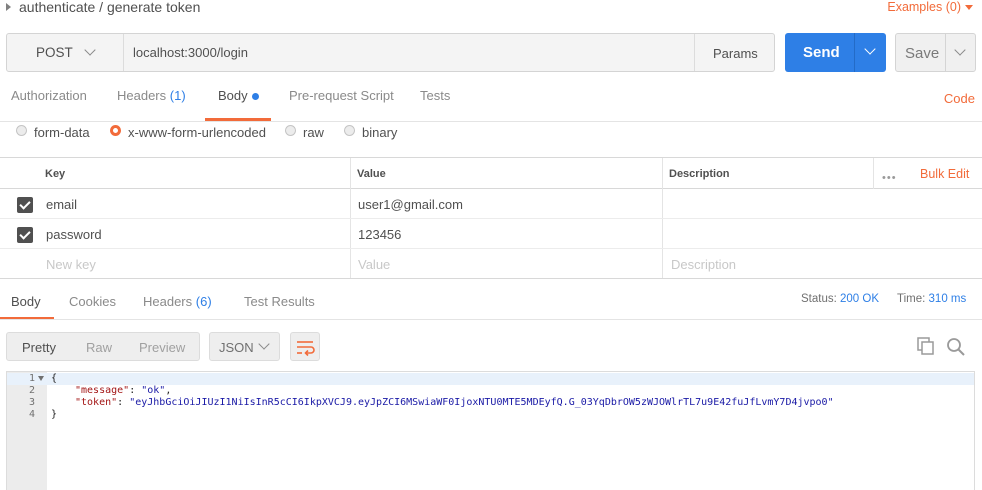 The height and width of the screenshot is (490, 982). I want to click on tab-authorization: Authorization, so click(49, 95).